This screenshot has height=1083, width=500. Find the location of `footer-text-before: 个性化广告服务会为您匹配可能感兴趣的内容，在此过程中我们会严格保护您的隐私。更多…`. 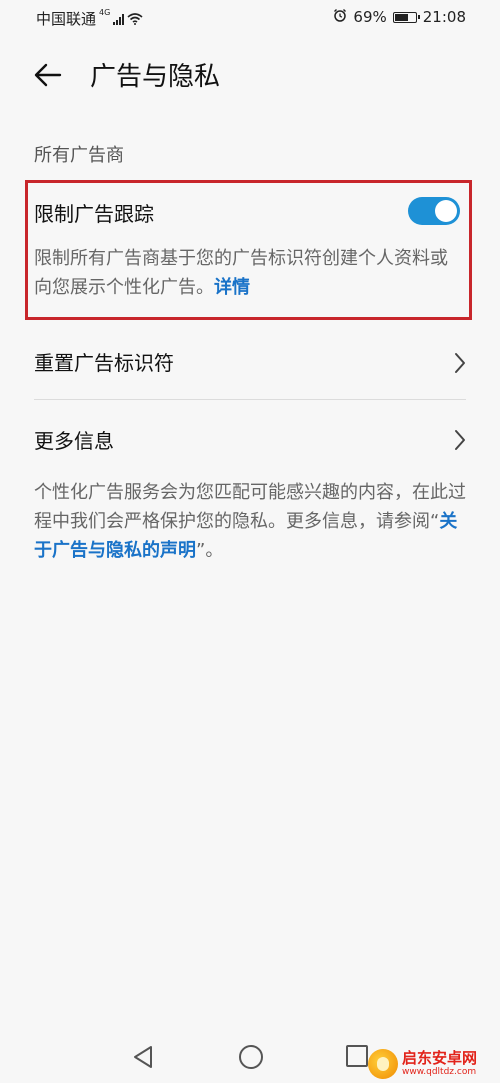

footer-text-before: 个性化广告服务会为您匹配可能感兴趣的内容，在此过程中我们会严格保护您的隐私。更多… is located at coordinates (250, 507).